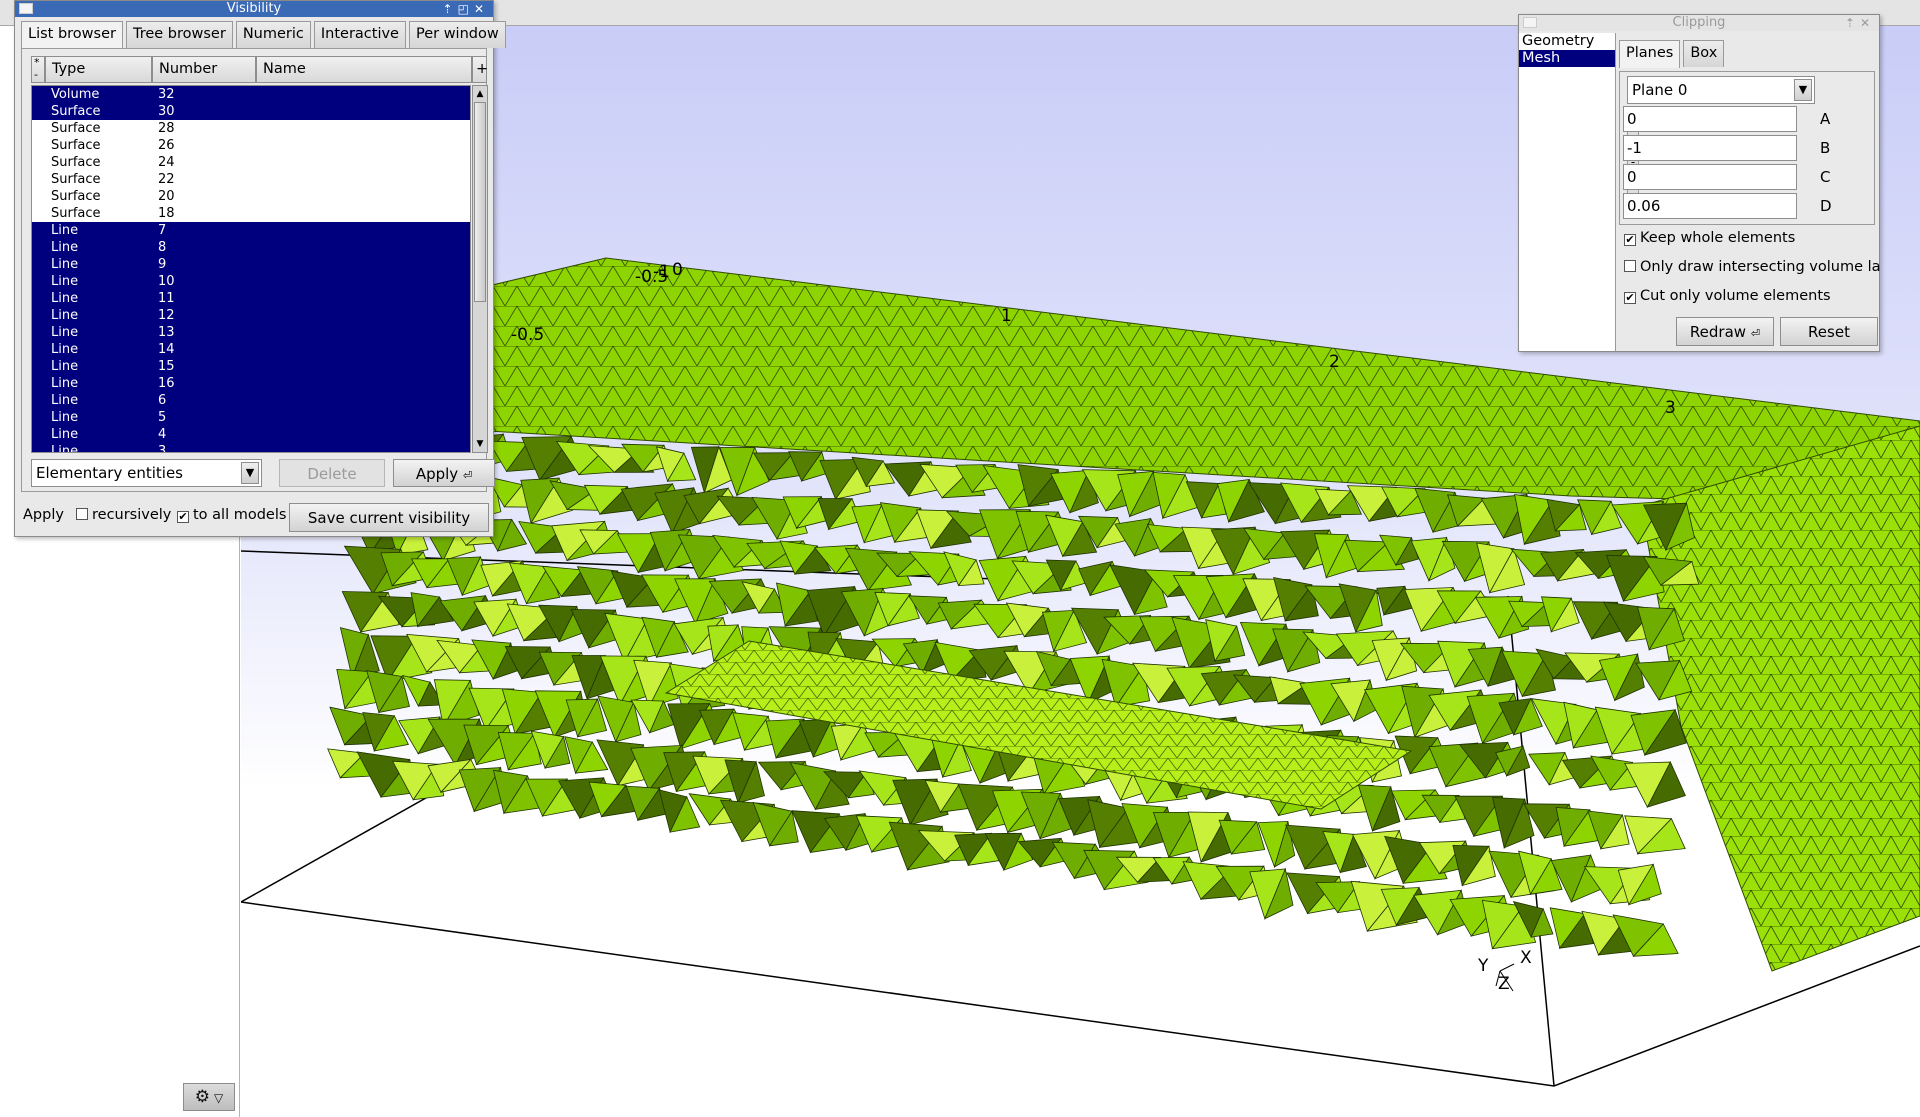 The width and height of the screenshot is (1920, 1117). Describe the element at coordinates (359, 34) in the screenshot. I see `tab-interactive: Interactive` at that location.